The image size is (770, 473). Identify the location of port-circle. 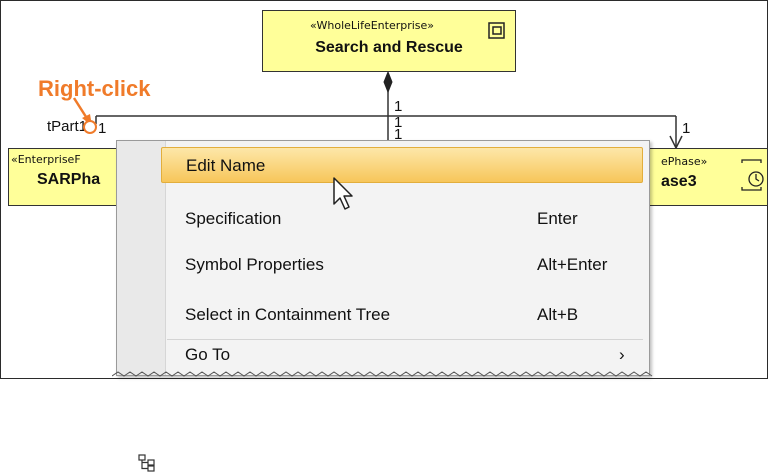
(90, 127).